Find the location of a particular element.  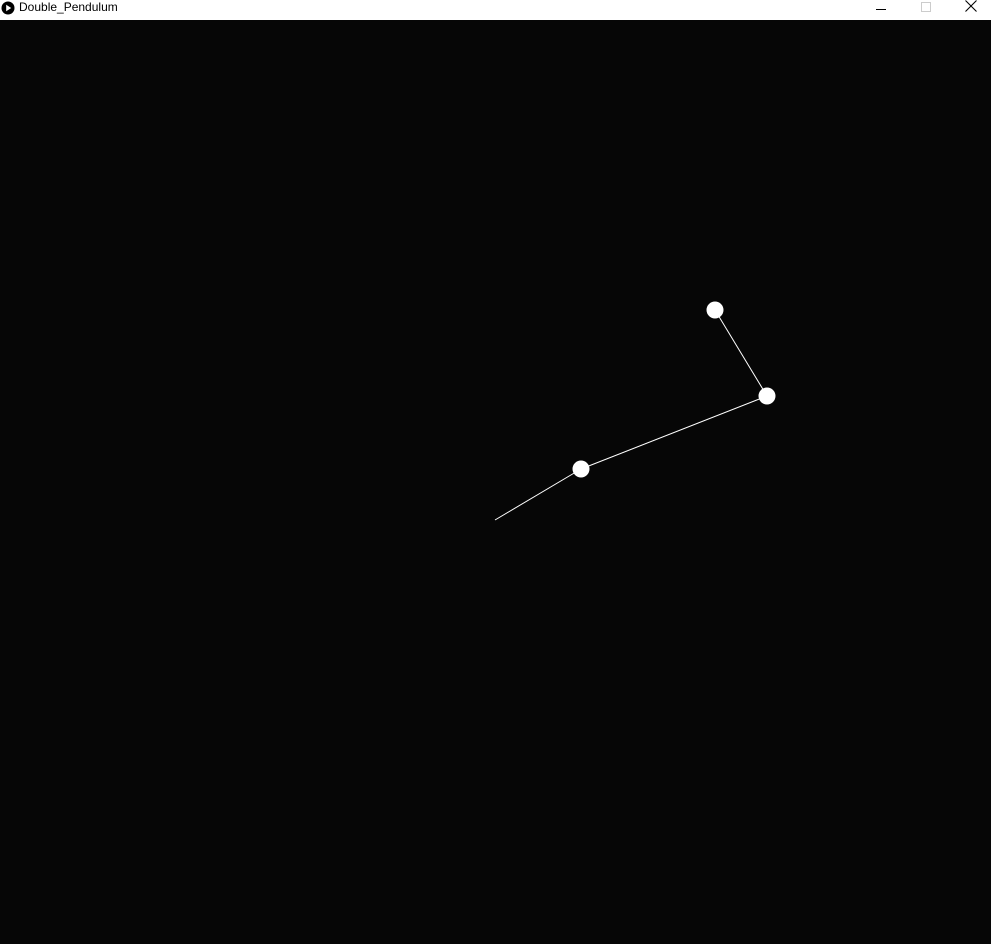

trail-line is located at coordinates (538, 494).